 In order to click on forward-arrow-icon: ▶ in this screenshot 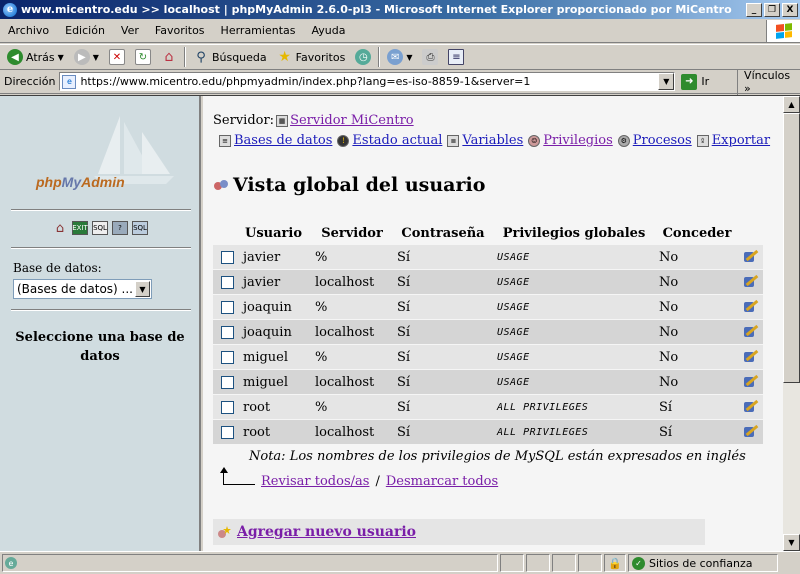, I will do `click(81, 57)`.